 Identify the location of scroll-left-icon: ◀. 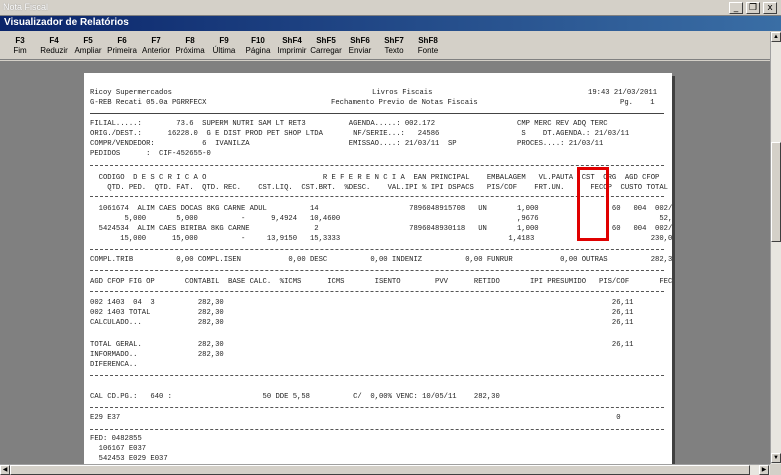
(5, 470).